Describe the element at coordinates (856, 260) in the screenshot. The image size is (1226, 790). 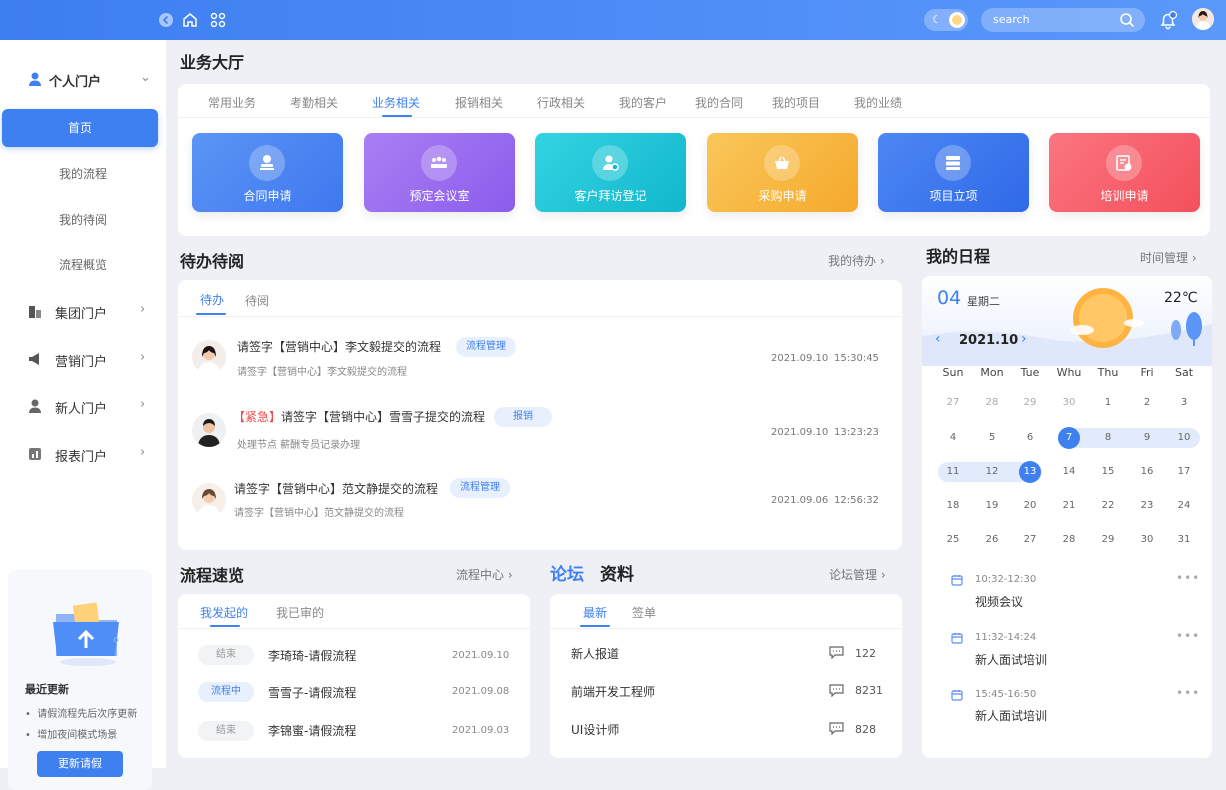
I see `my-todo-link: 我的待办 ›` at that location.